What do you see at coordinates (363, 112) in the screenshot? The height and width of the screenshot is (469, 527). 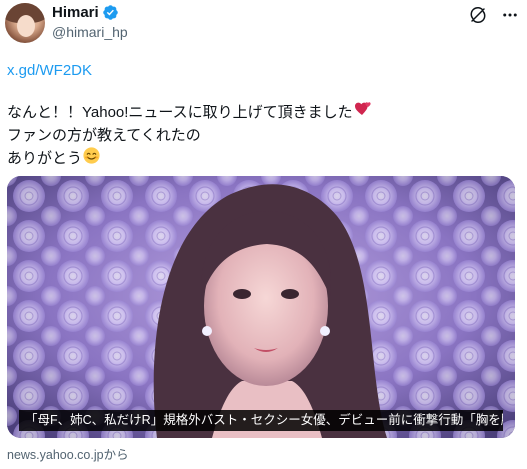 I see `two-hearts-icon` at bounding box center [363, 112].